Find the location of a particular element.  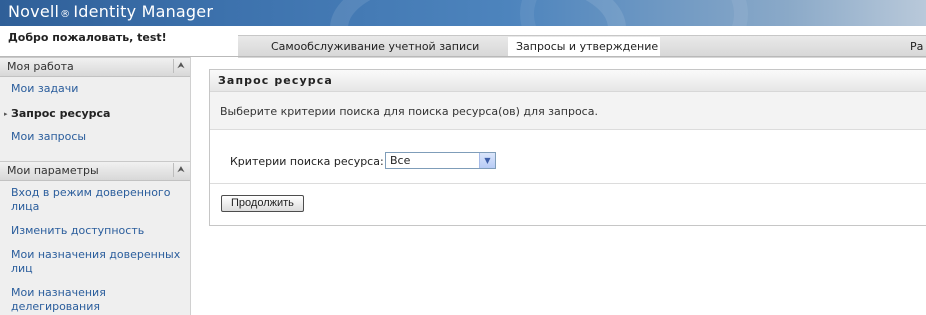

chevron-down-icon: ▼ is located at coordinates (487, 160).